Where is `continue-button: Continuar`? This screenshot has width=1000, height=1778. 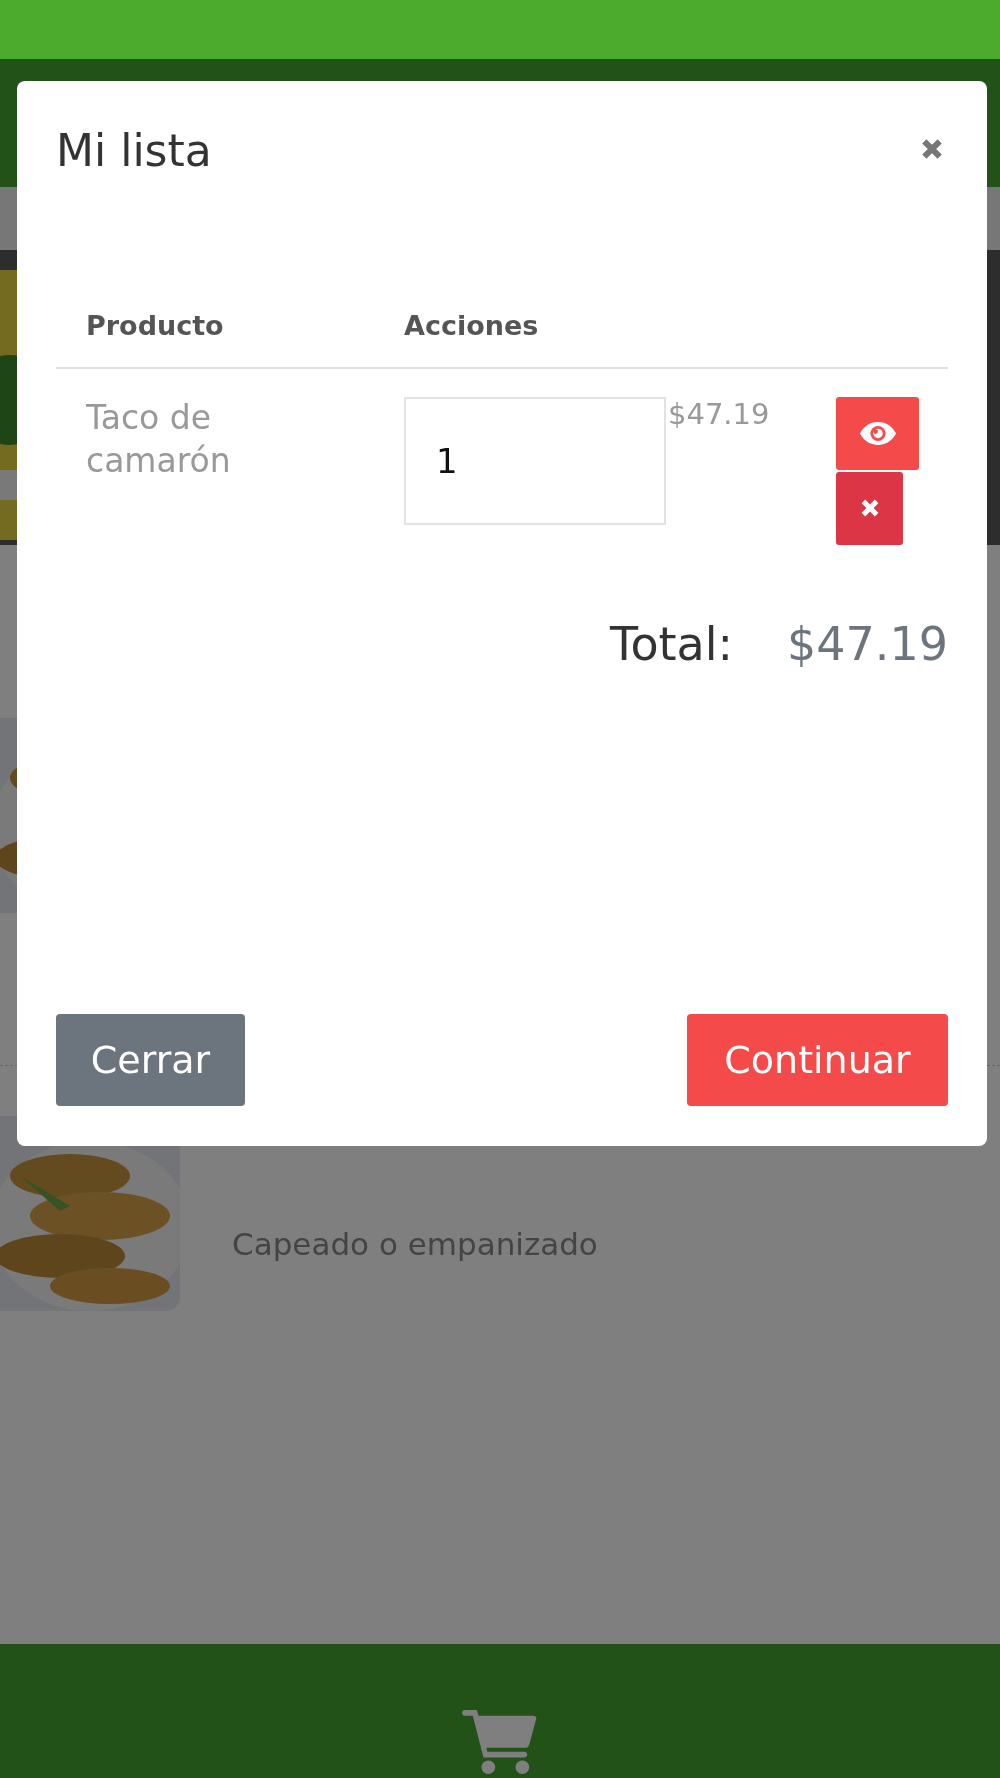
continue-button: Continuar is located at coordinates (817, 1060).